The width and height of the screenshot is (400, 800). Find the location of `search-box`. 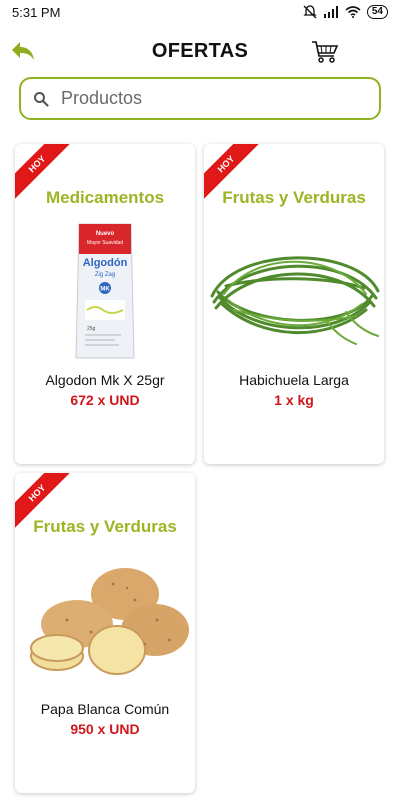

search-box is located at coordinates (200, 98).